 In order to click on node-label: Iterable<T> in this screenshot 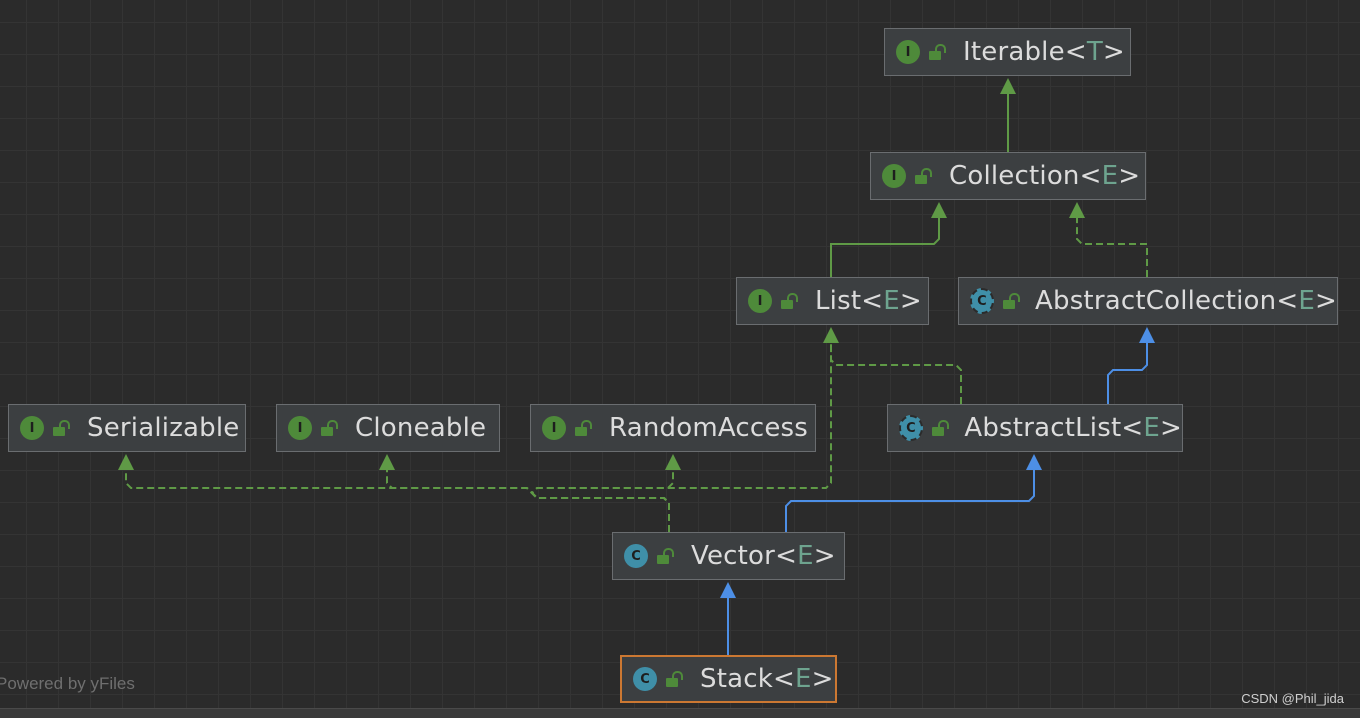, I will do `click(1044, 52)`.